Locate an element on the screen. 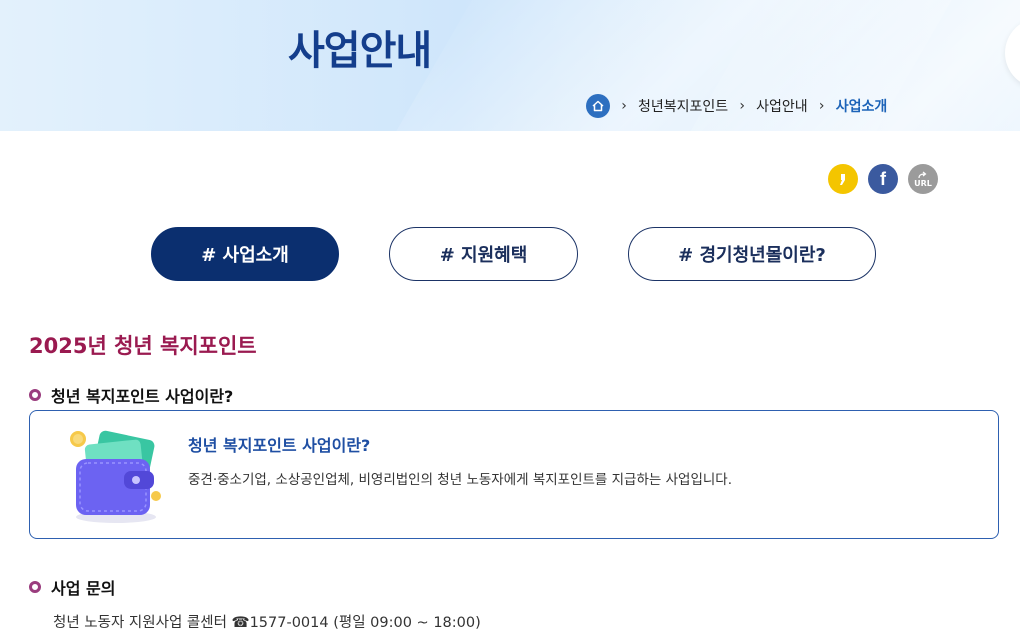 The image size is (1020, 644). breadcrumb-item: 청년복지포인트 is located at coordinates (683, 106).